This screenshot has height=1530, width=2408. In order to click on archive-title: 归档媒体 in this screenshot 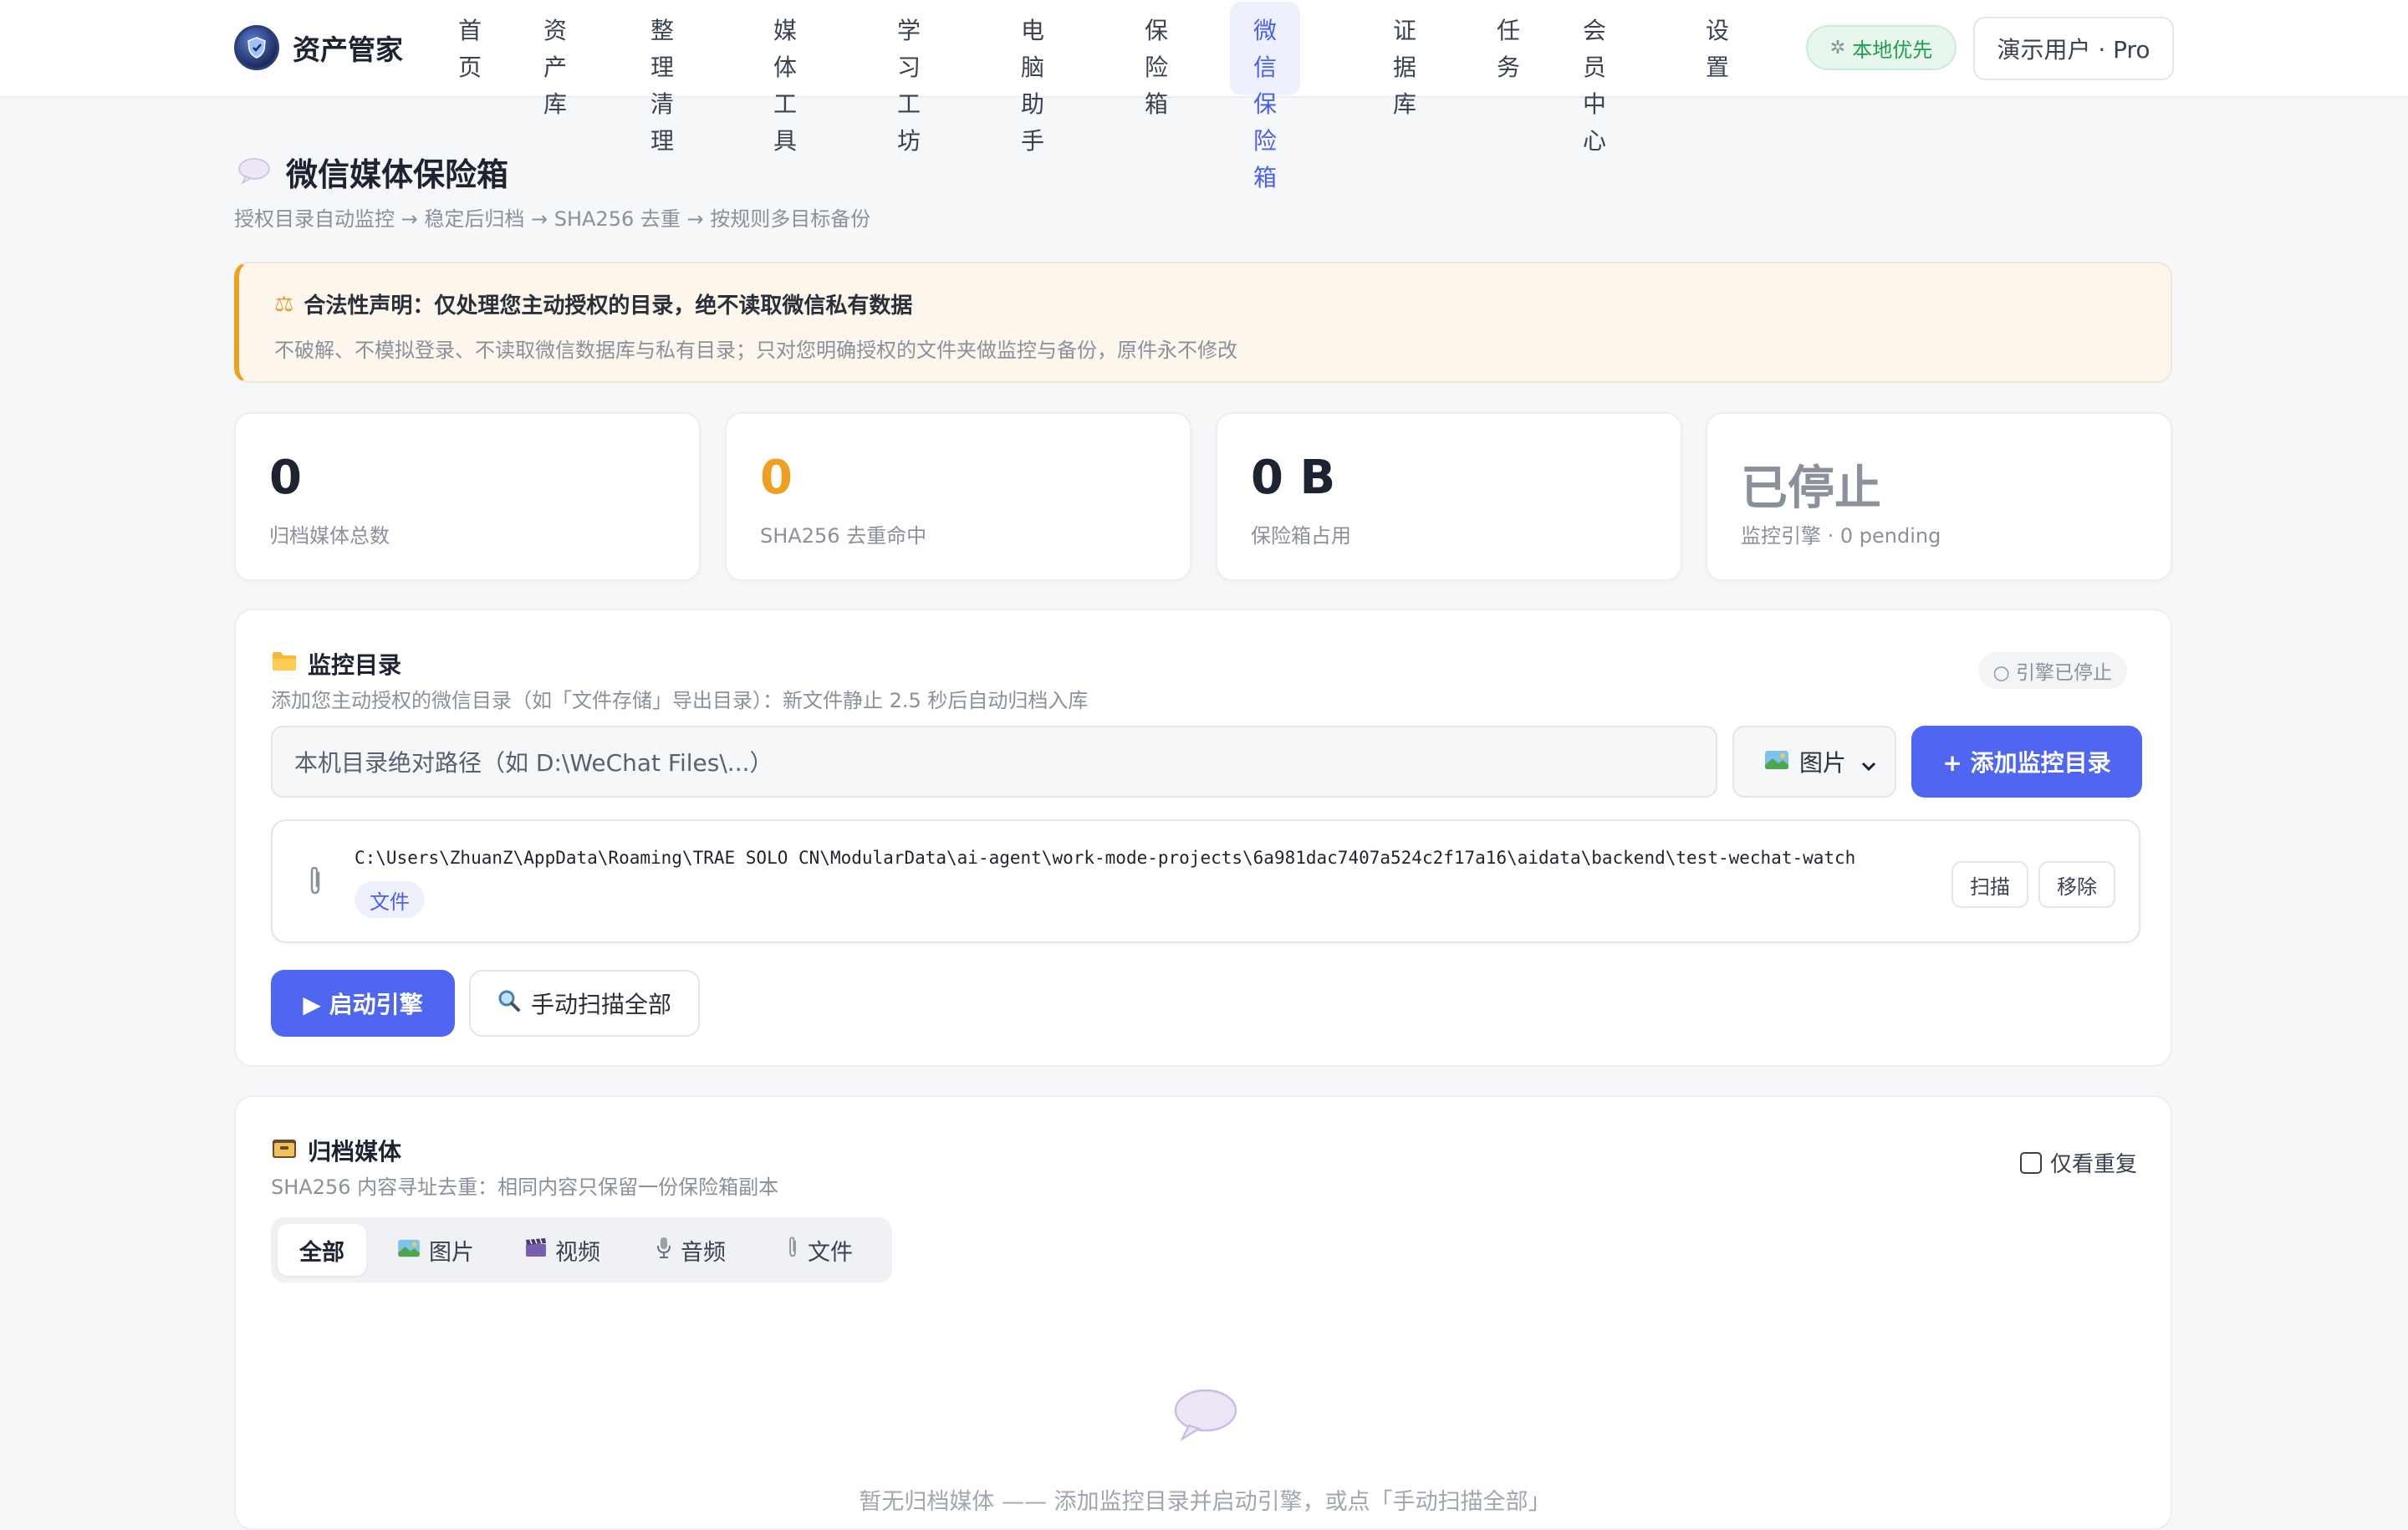, I will do `click(355, 1151)`.